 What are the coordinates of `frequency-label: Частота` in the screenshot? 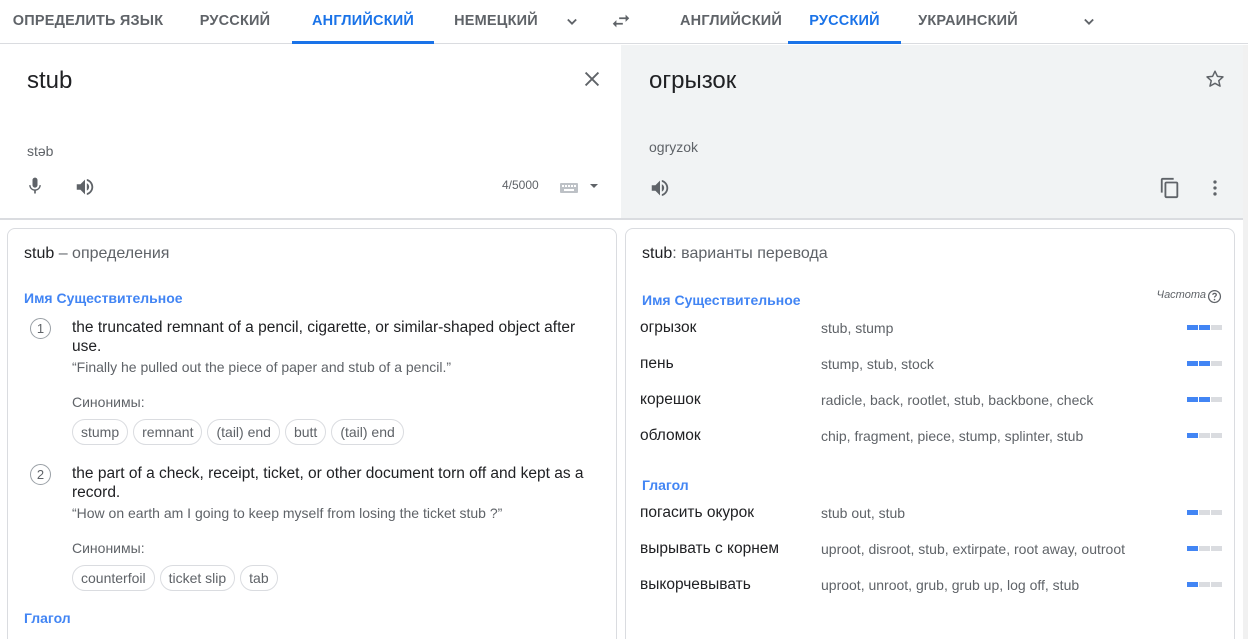 It's located at (1181, 295).